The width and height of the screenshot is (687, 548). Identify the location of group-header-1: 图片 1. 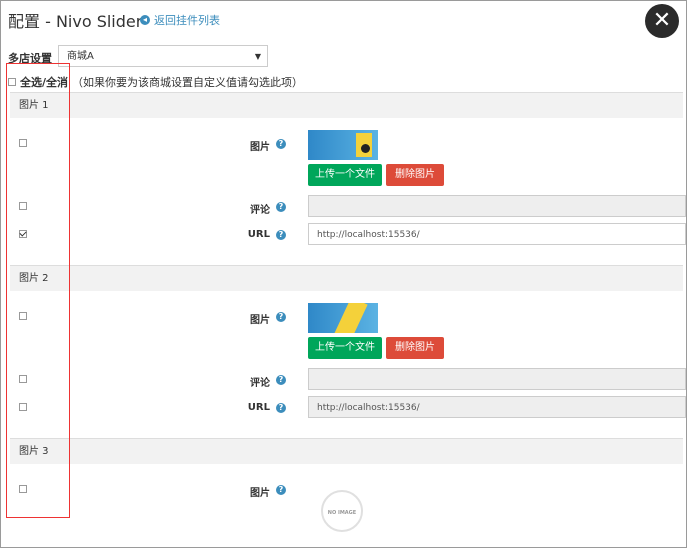
(346, 105).